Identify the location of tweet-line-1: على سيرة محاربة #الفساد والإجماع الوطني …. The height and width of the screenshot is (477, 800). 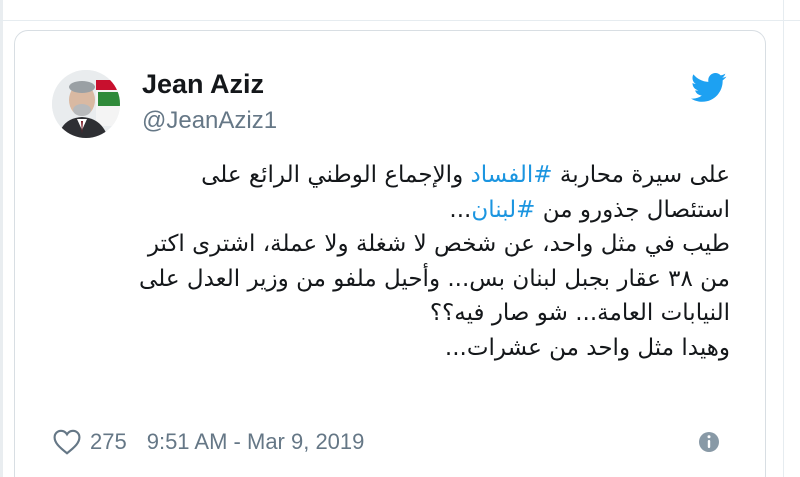
(385, 175).